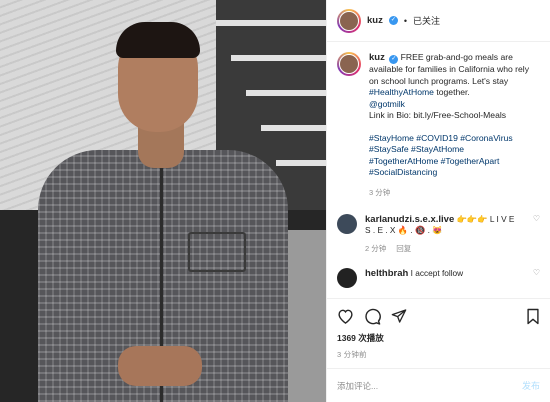  I want to click on bio-link-text: Link in Bio: bit.ly/Free-School-Meals, so click(438, 115).